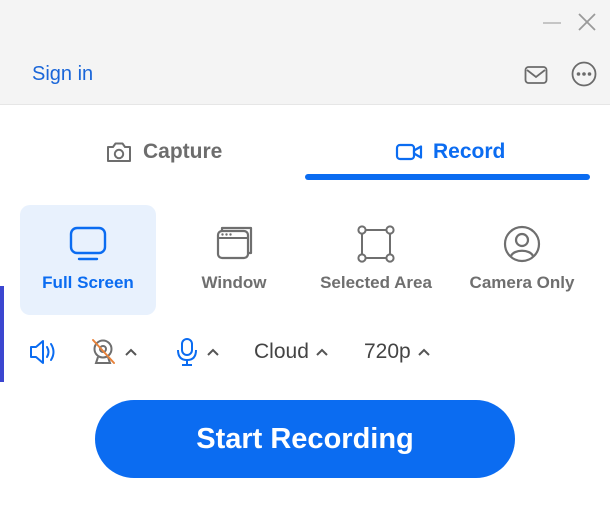 The image size is (610, 505). I want to click on mode-full-screen: Full Screen, so click(88, 260).